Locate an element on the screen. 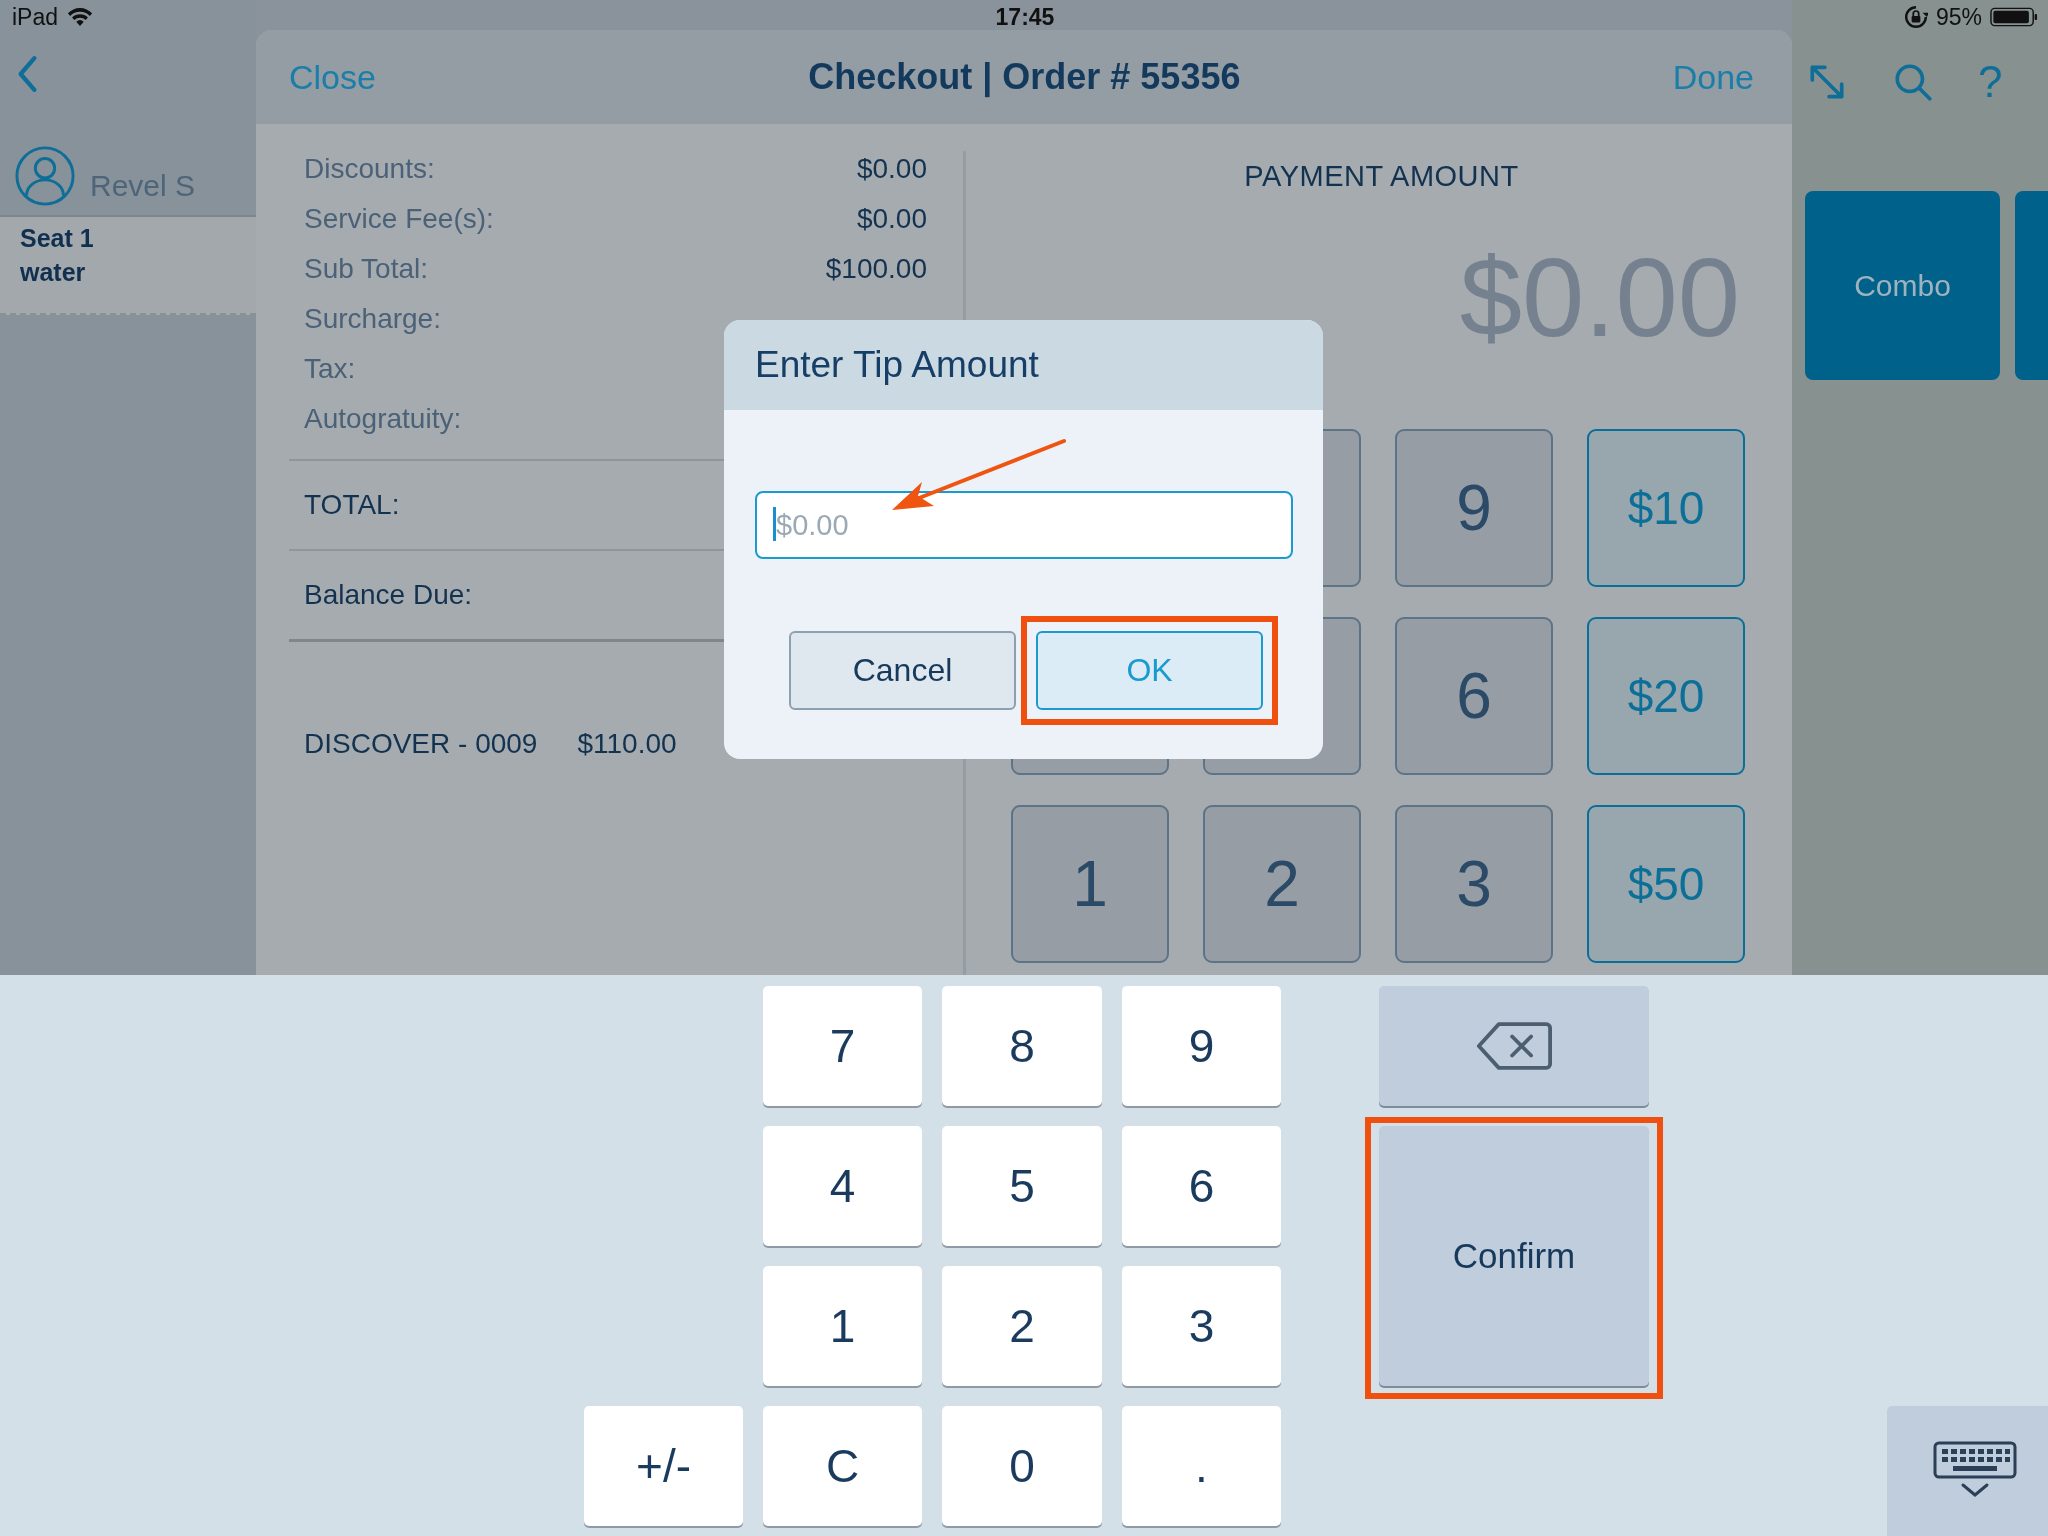  total-label: Balance Due: is located at coordinates (388, 595).